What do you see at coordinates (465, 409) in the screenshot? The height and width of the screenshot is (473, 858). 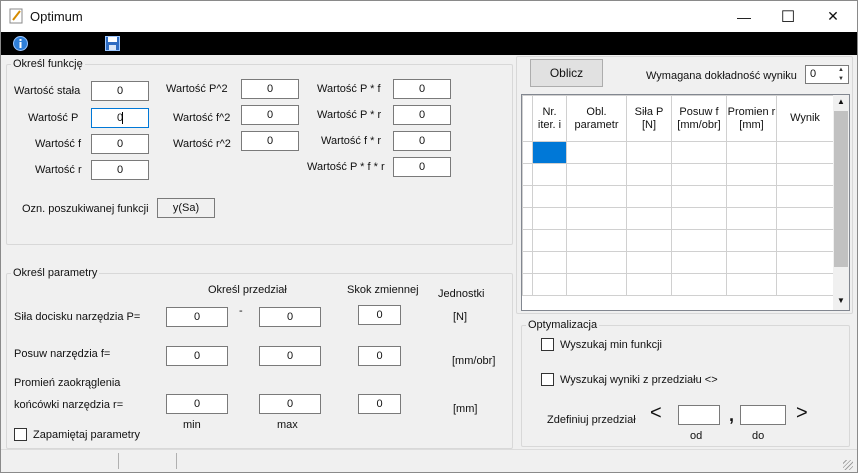 I see `radius-unit: [mm]` at bounding box center [465, 409].